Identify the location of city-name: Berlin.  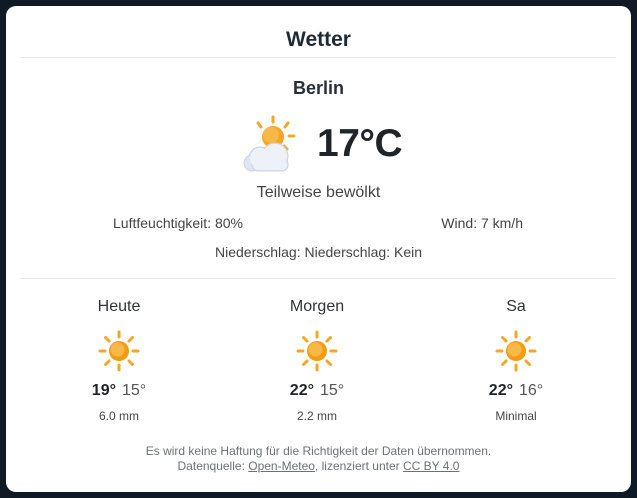
(318, 88).